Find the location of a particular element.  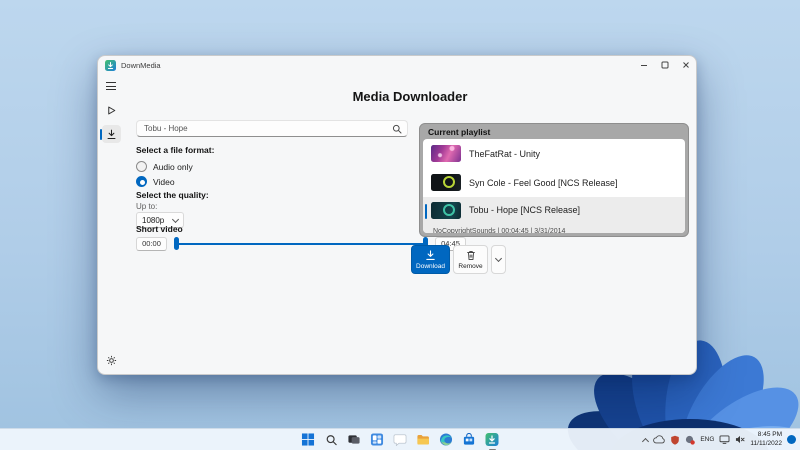

microsoft-store-button is located at coordinates (469, 439).